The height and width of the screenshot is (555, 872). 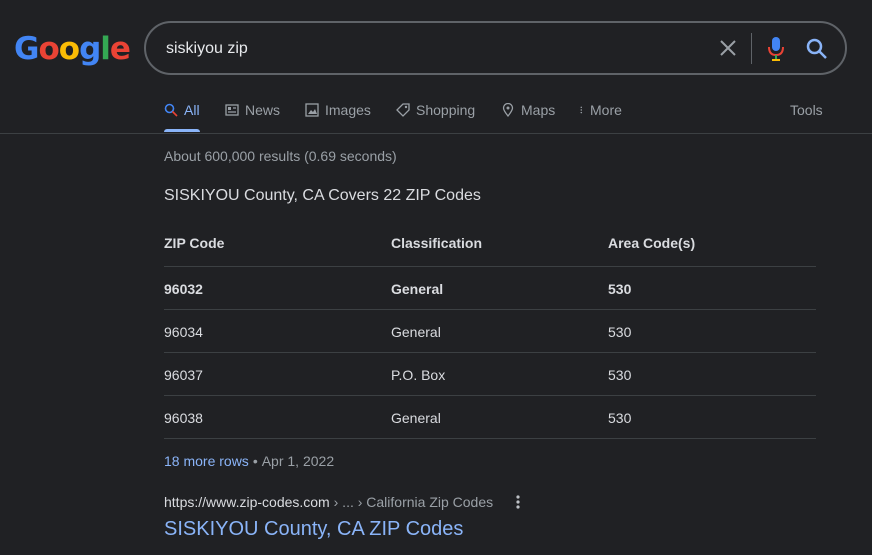 What do you see at coordinates (26, 49) in the screenshot?
I see `logo-letter: G` at bounding box center [26, 49].